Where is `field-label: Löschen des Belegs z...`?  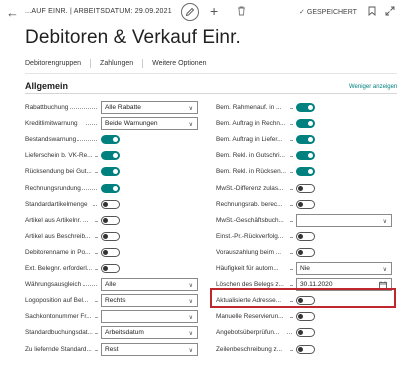
field-label: Löschen des Belegs z... is located at coordinates (250, 284).